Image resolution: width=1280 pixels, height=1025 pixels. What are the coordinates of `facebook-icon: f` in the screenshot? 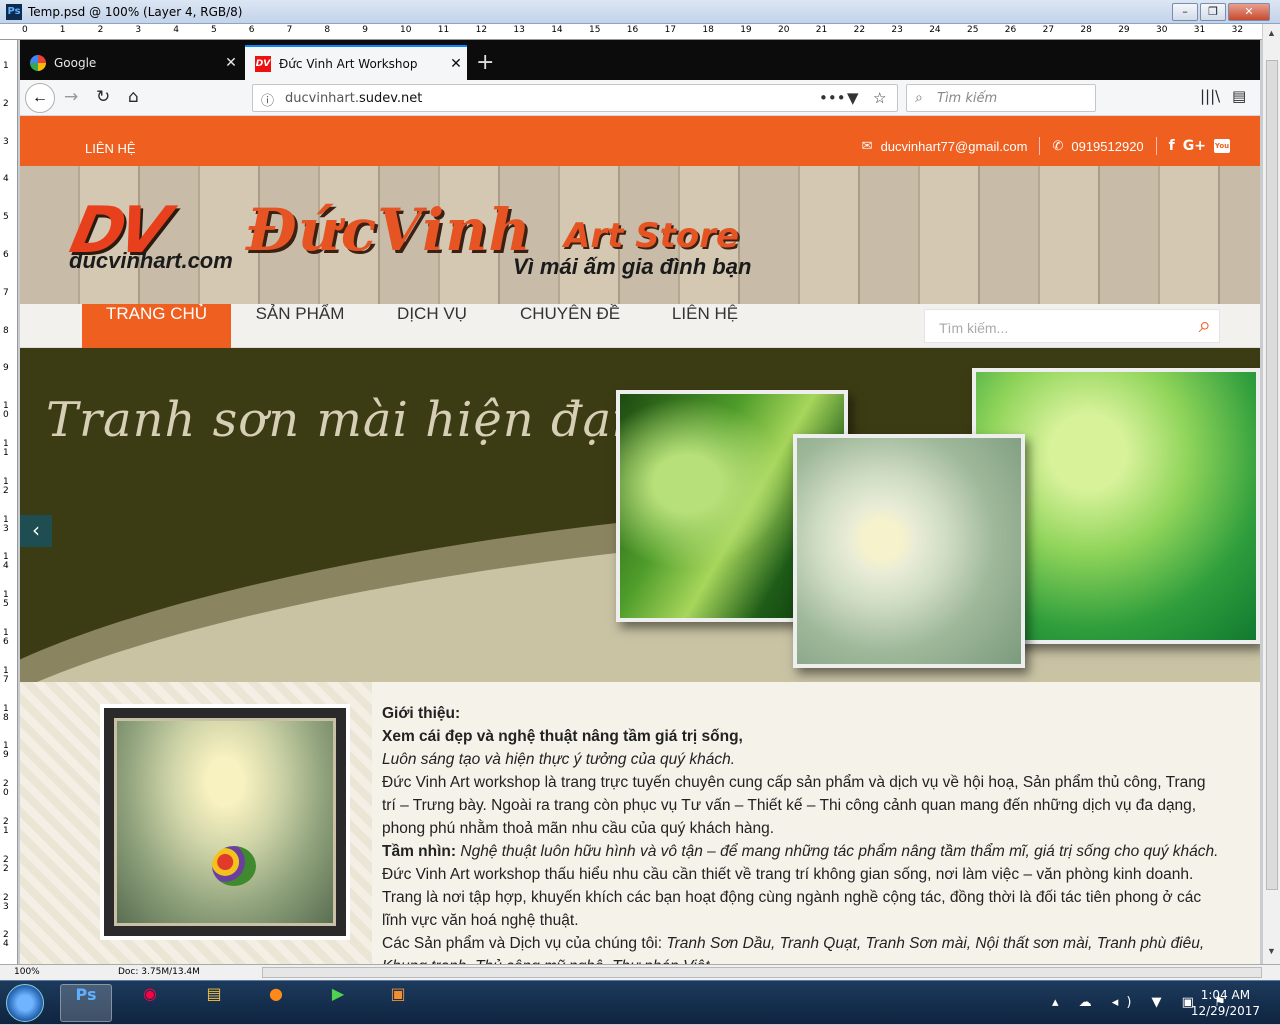 It's located at (1172, 146).